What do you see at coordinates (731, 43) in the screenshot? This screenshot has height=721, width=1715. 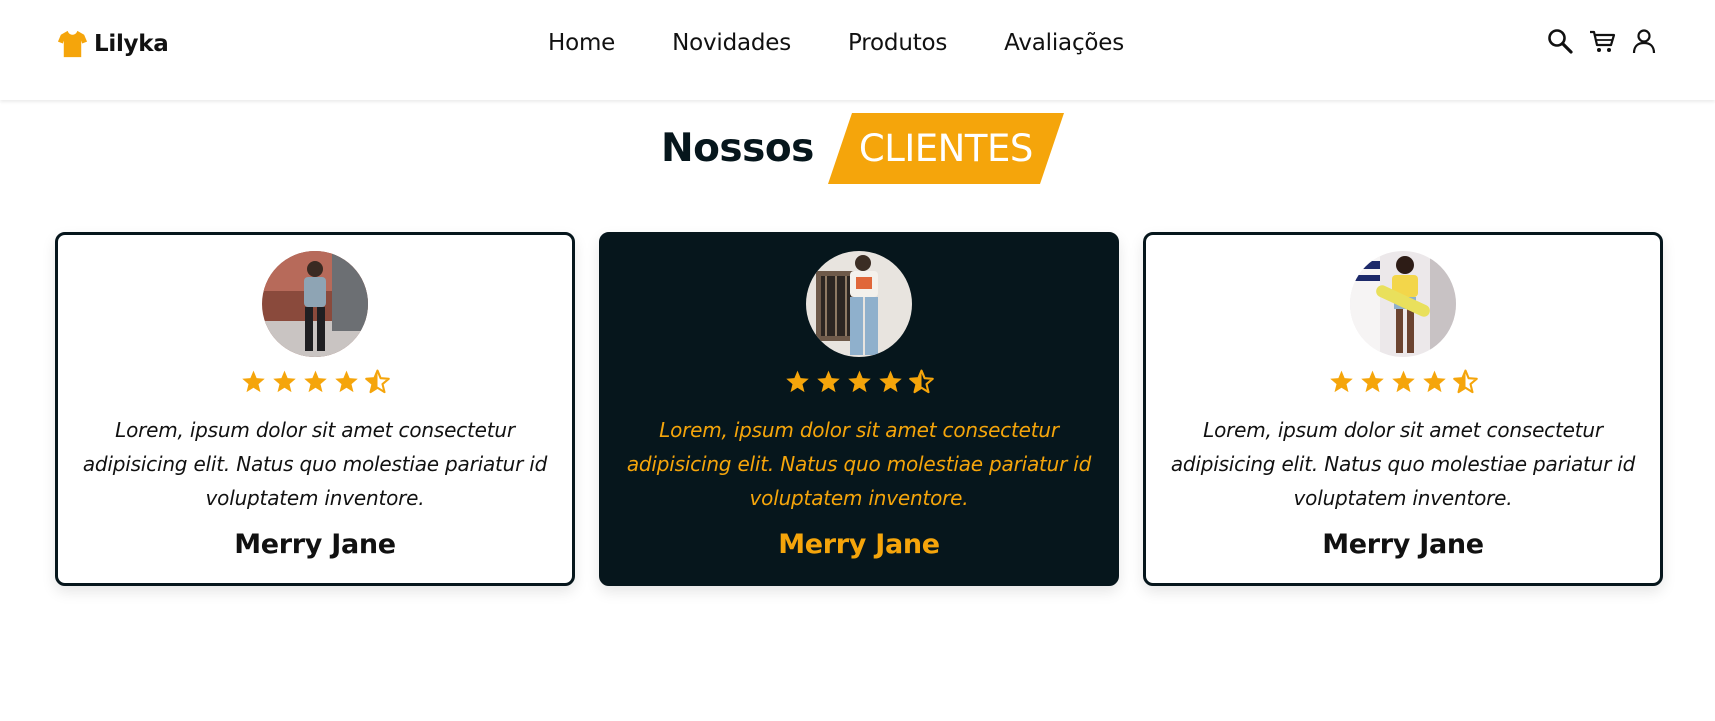 I see `nav-link-novidades: Novidades` at bounding box center [731, 43].